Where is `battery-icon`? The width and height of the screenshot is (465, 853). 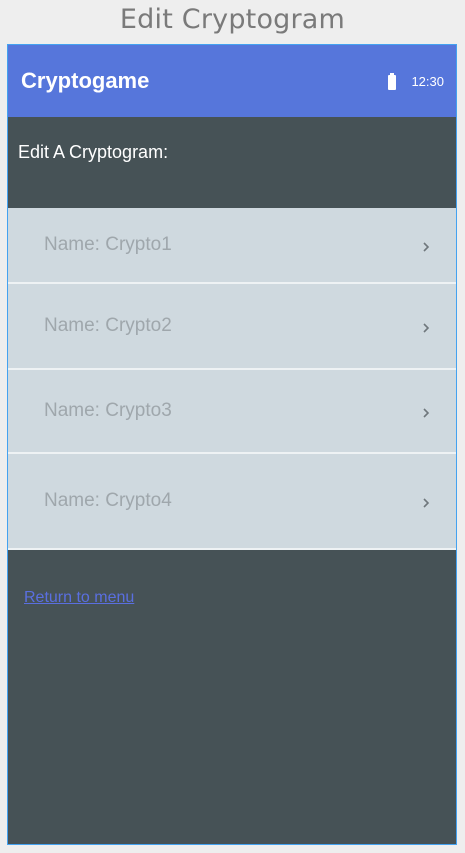
battery-icon is located at coordinates (392, 81).